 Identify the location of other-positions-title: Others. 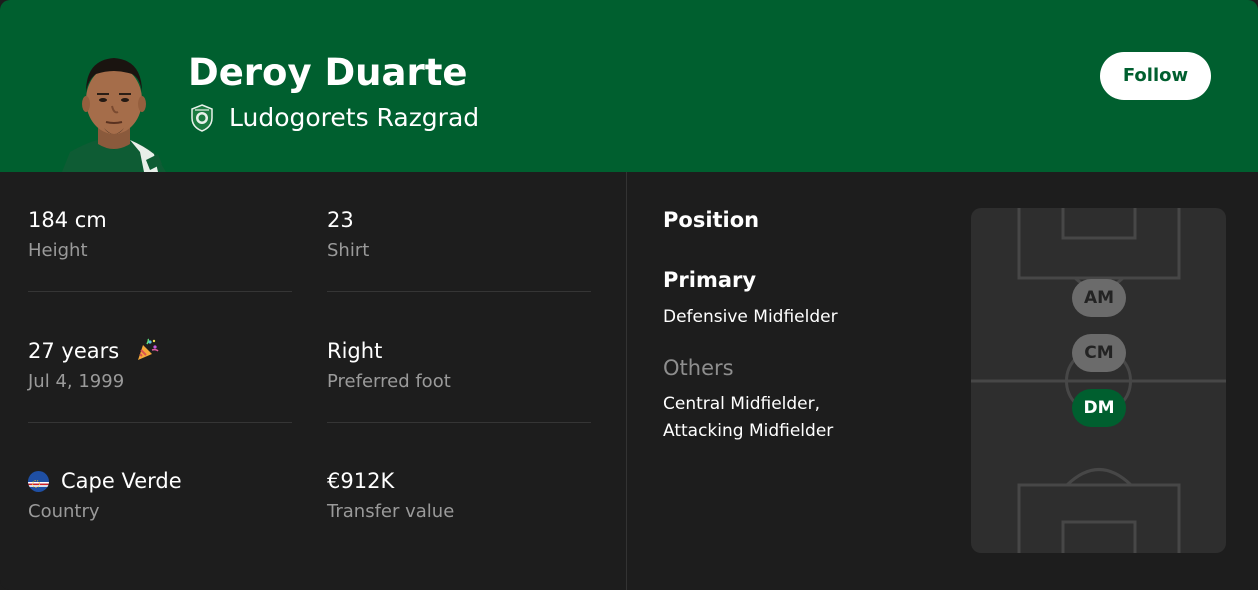
(698, 368).